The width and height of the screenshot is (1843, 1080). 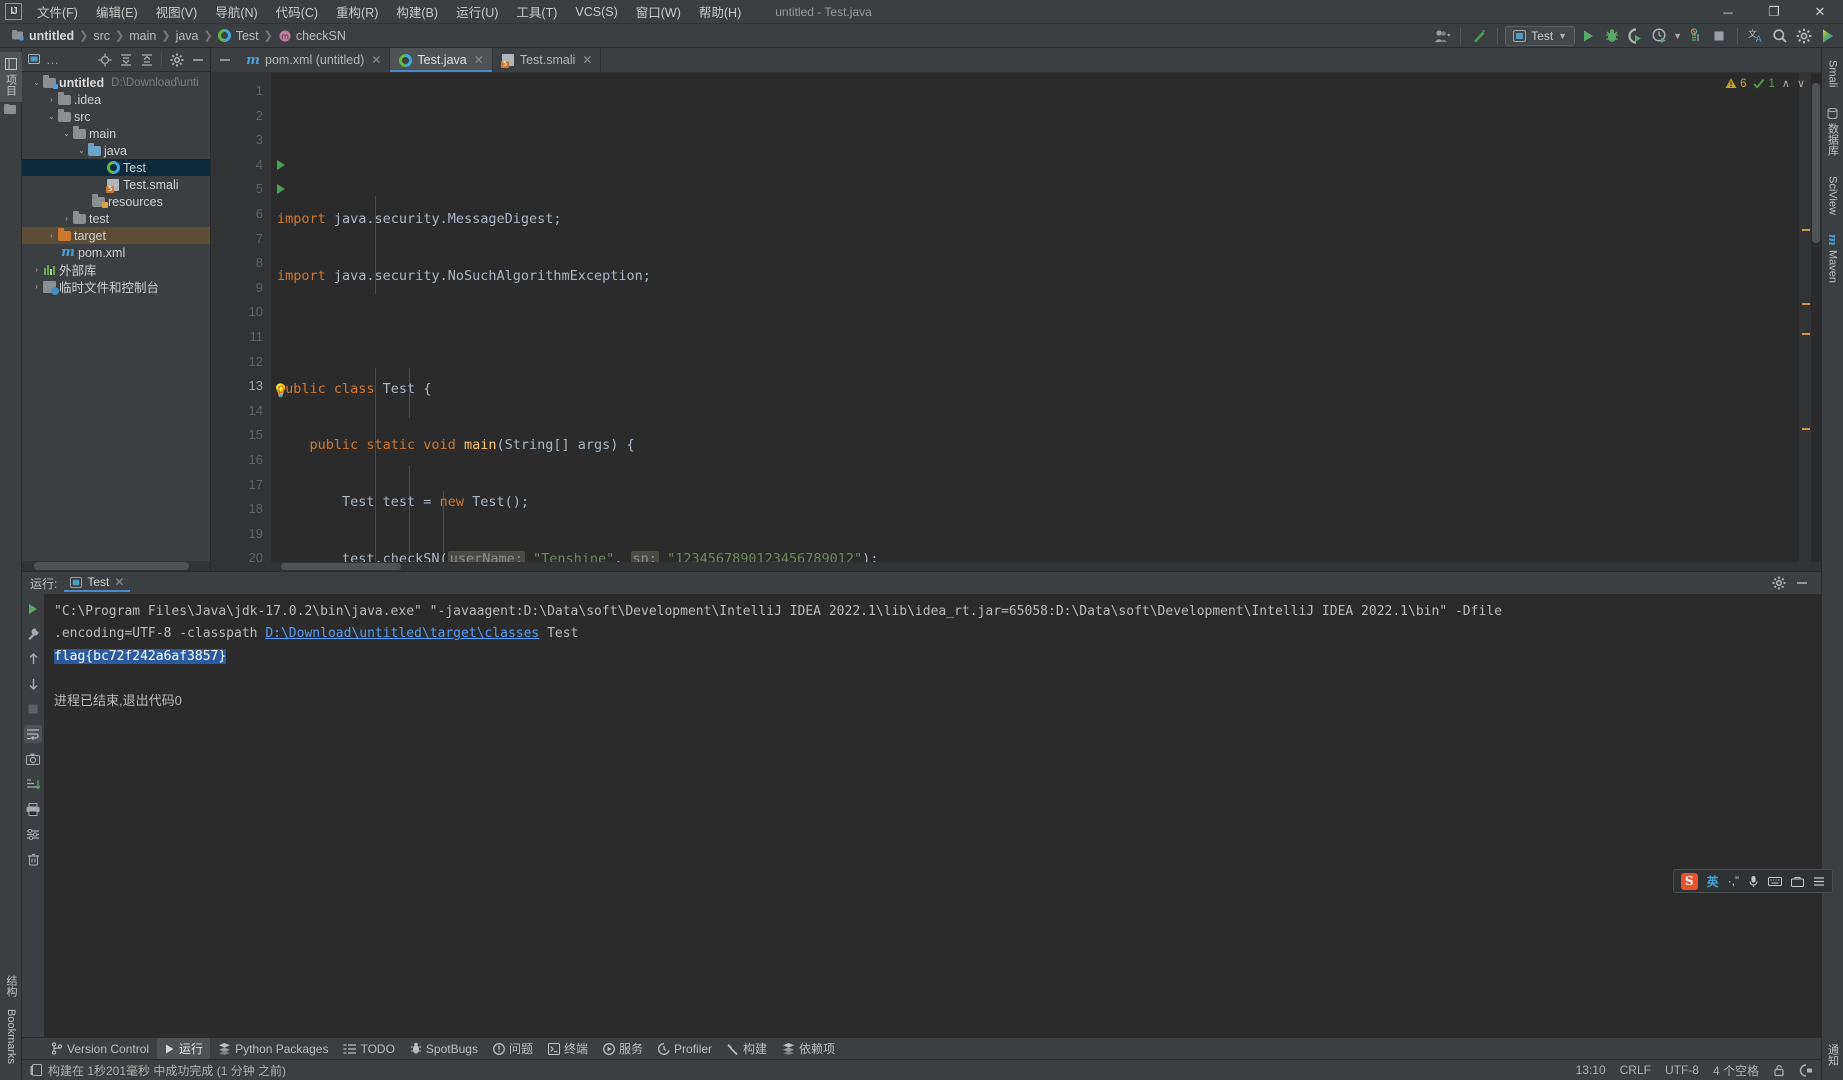 What do you see at coordinates (1786, 83) in the screenshot?
I see `prev-problem-icon: ∧` at bounding box center [1786, 83].